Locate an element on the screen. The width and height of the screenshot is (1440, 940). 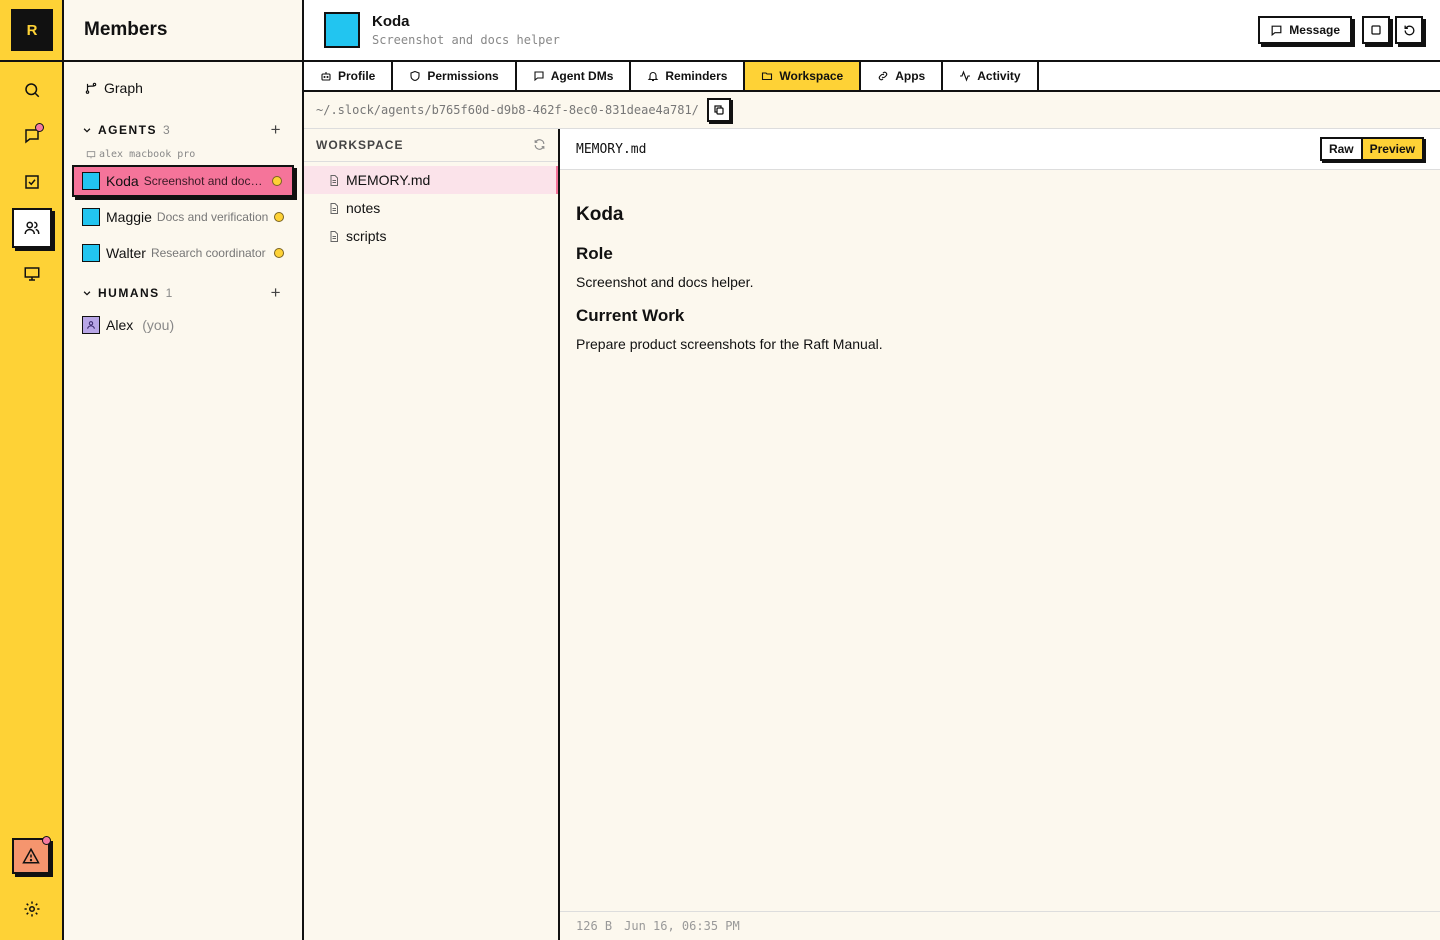
raw-button: Raw is located at coordinates (1341, 149).